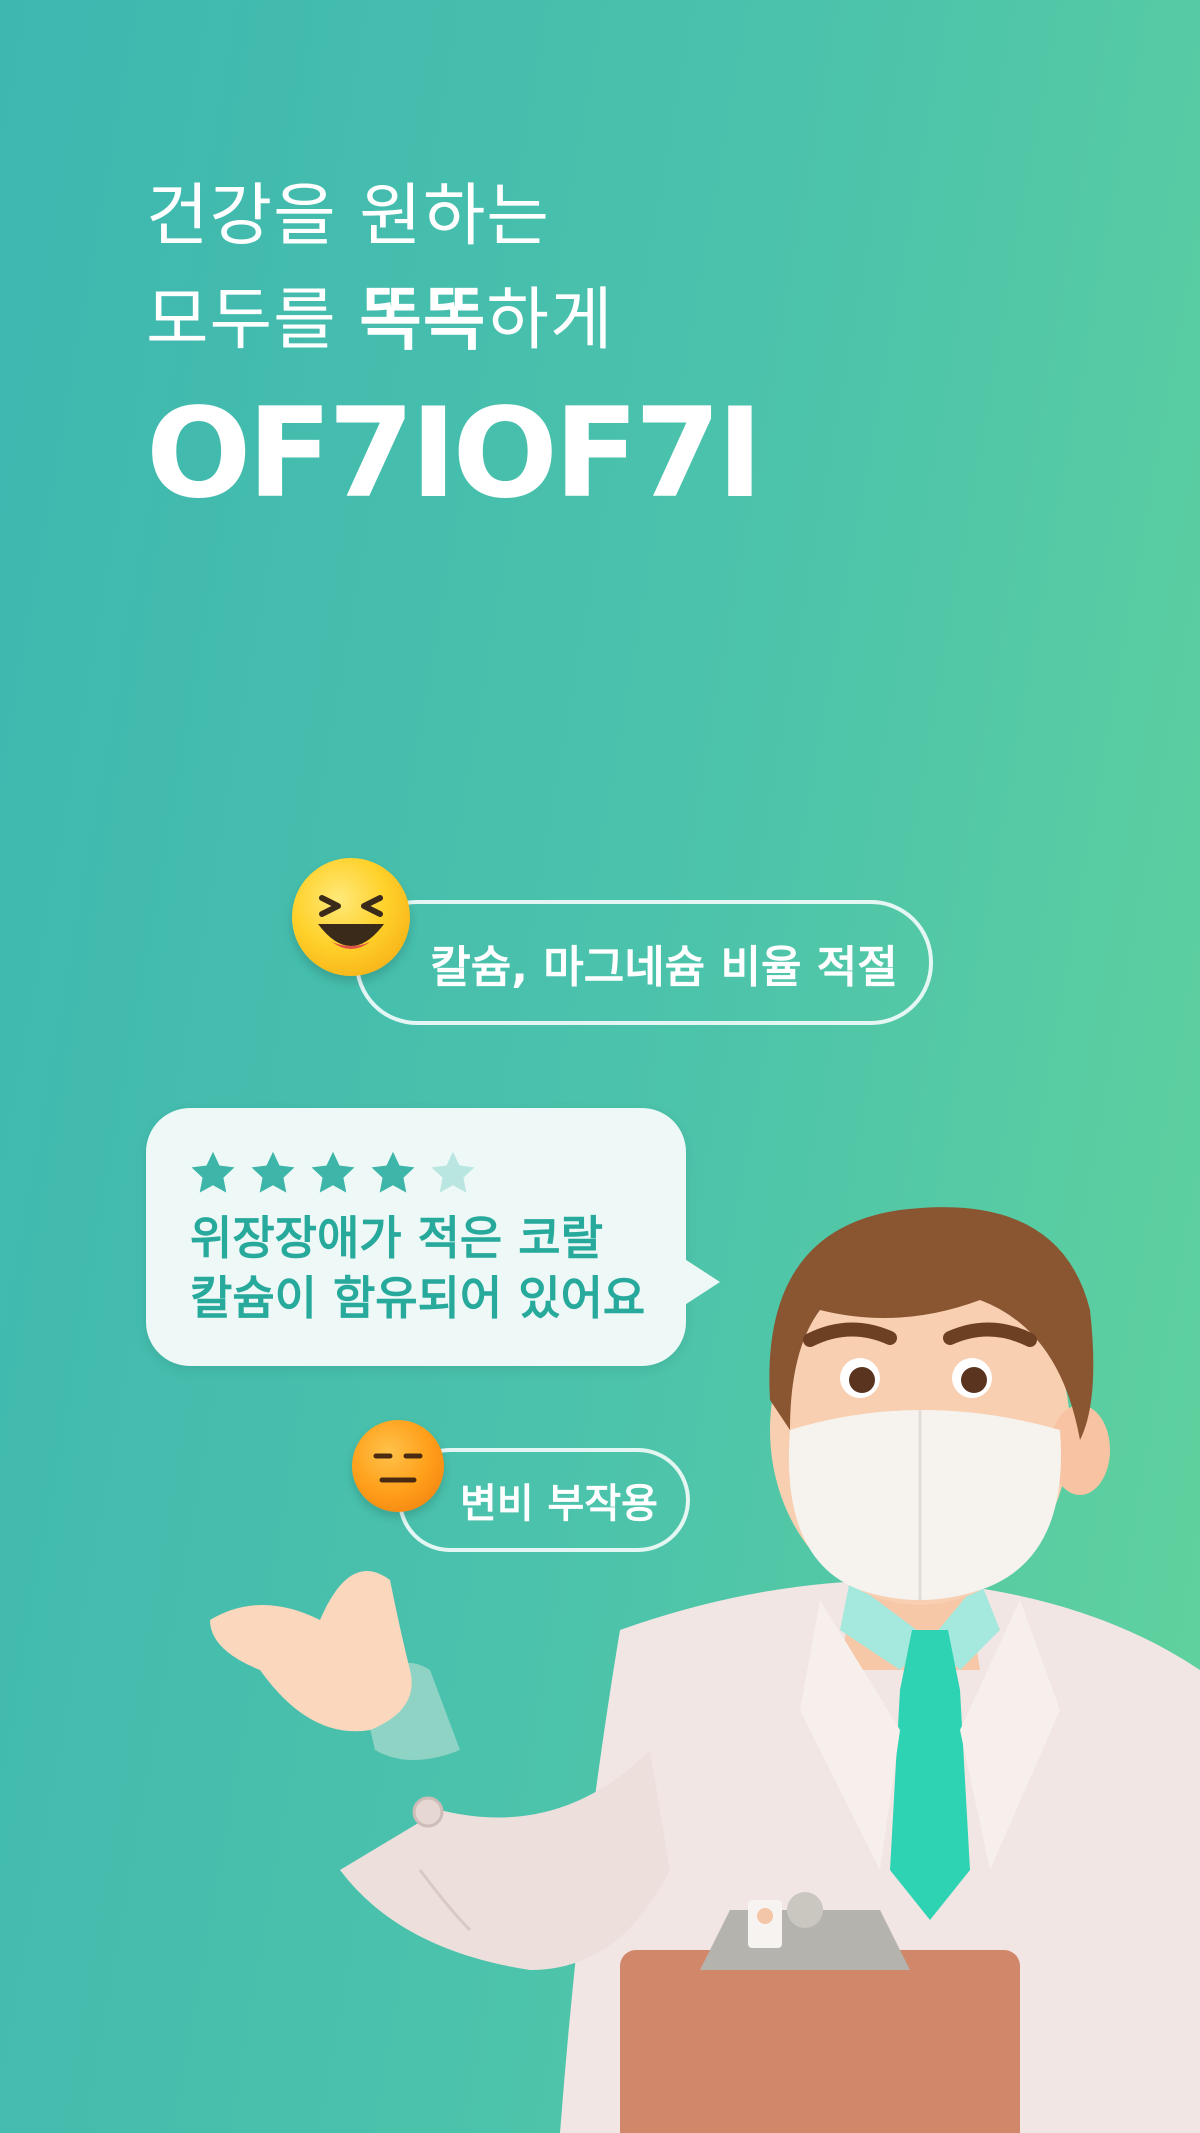 The height and width of the screenshot is (2133, 1200). What do you see at coordinates (550, 320) in the screenshot?
I see `headline-line-2-suffix: 하게` at bounding box center [550, 320].